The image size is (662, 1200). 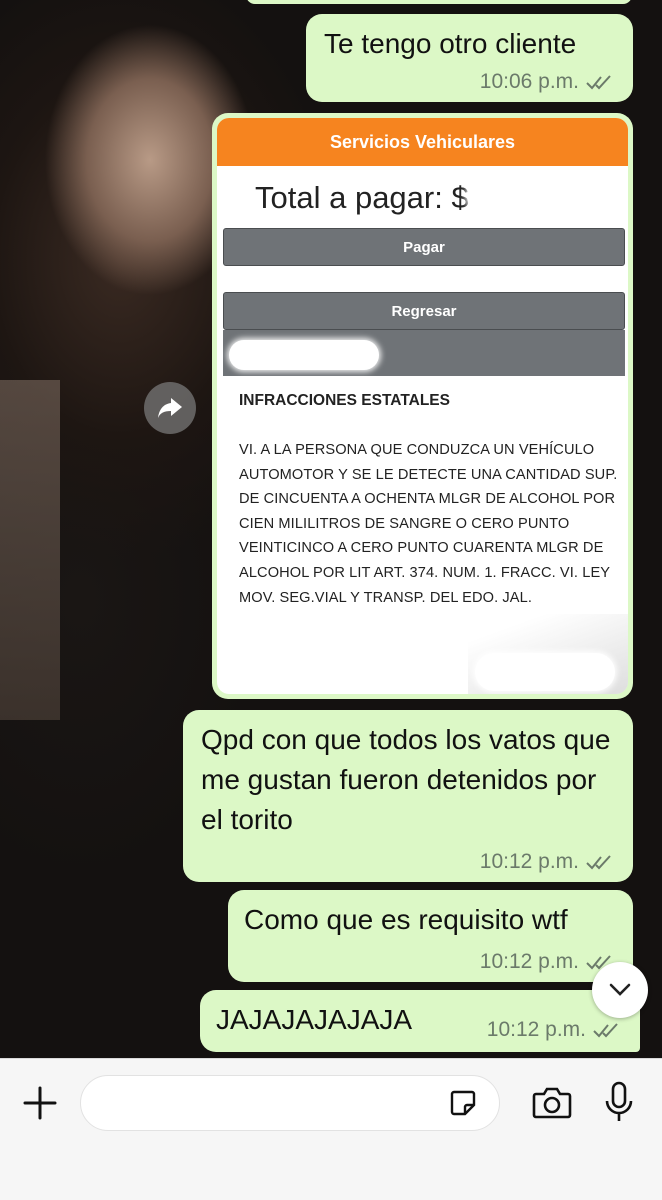 What do you see at coordinates (529, 81) in the screenshot?
I see `message-time: 10:06 p.m.` at bounding box center [529, 81].